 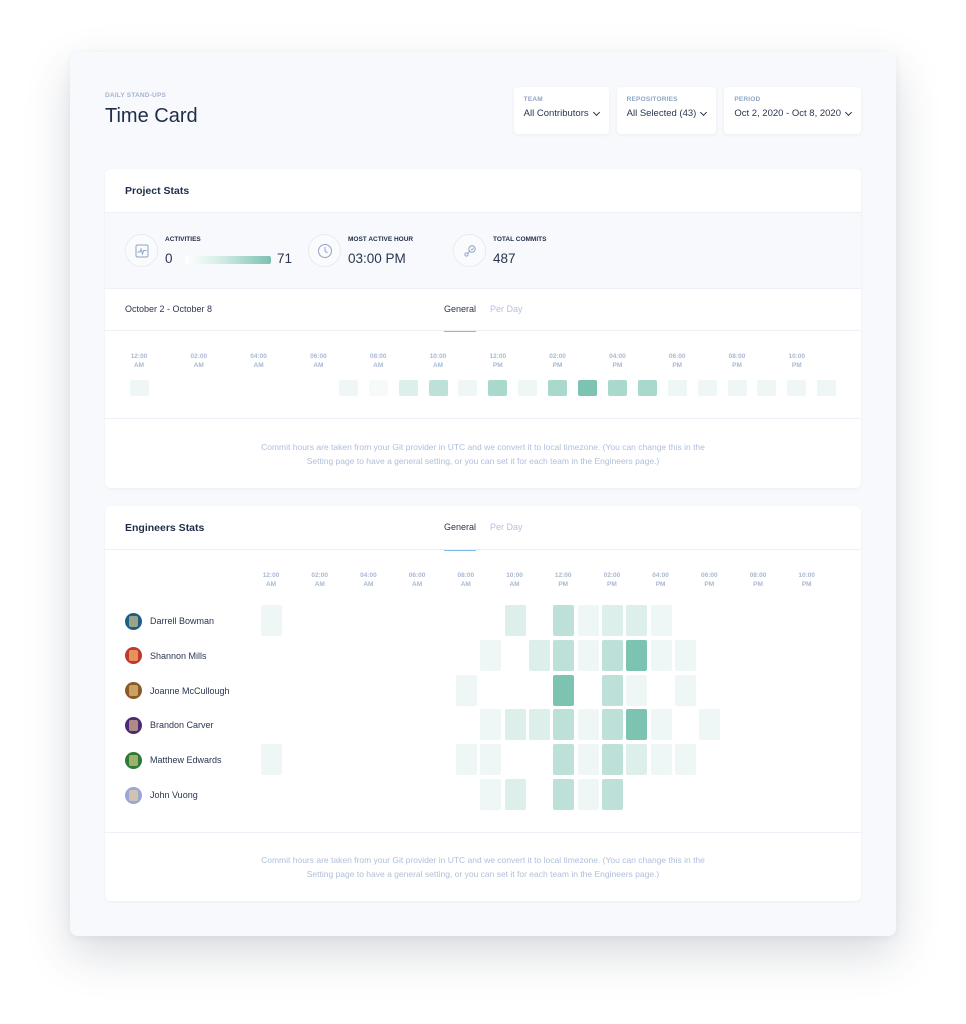 What do you see at coordinates (483, 528) in the screenshot?
I see `engineers-stats-tabs: General Per Day` at bounding box center [483, 528].